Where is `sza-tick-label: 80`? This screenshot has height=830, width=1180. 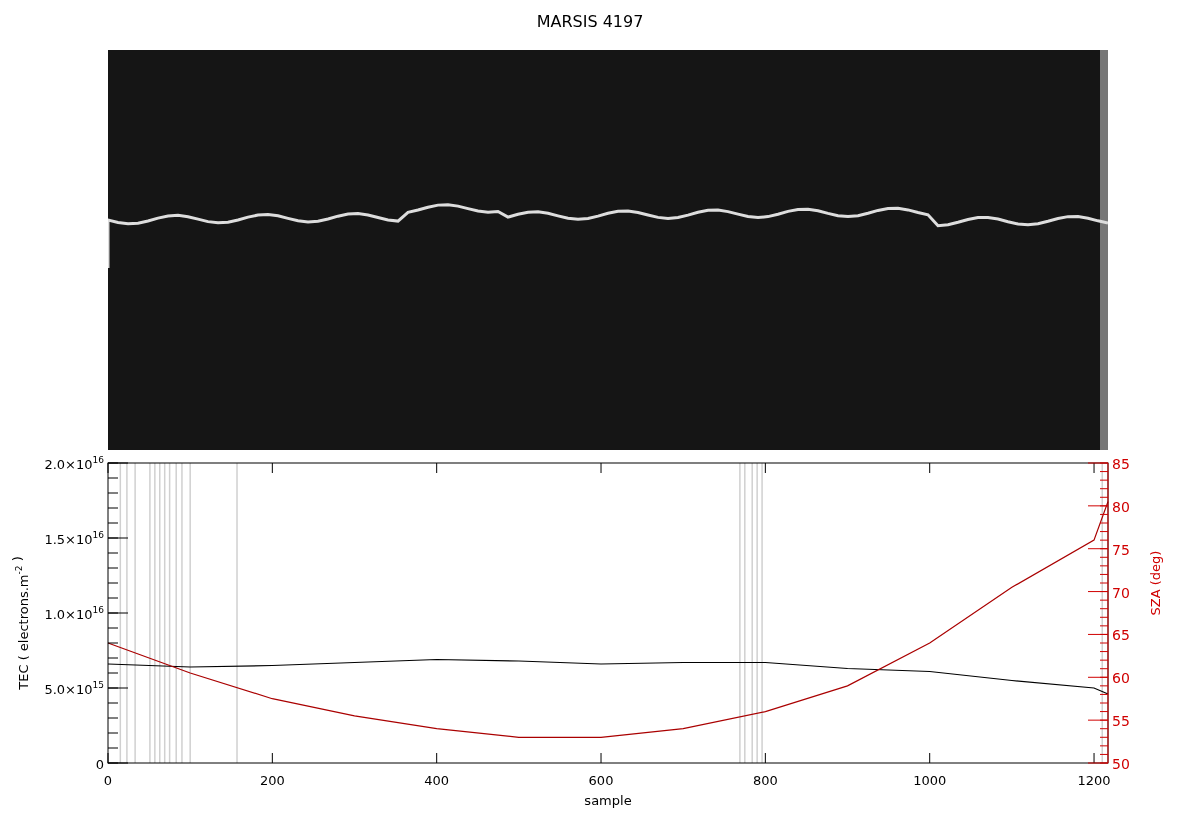 sza-tick-label: 80 is located at coordinates (1121, 506).